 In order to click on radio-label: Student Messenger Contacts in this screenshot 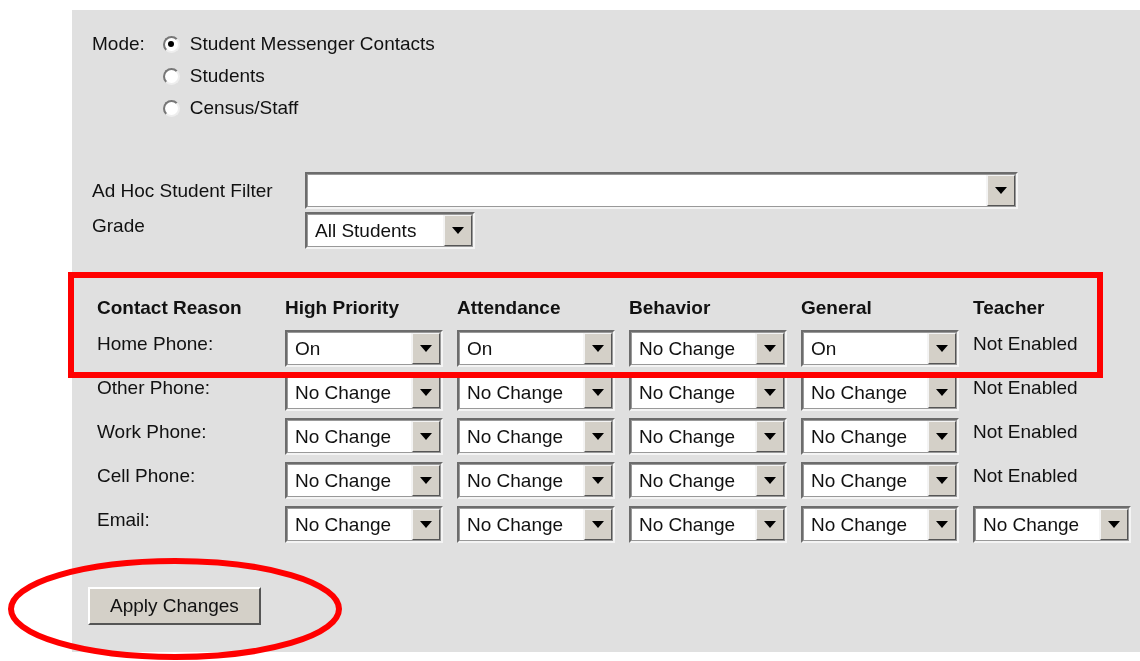, I will do `click(312, 44)`.